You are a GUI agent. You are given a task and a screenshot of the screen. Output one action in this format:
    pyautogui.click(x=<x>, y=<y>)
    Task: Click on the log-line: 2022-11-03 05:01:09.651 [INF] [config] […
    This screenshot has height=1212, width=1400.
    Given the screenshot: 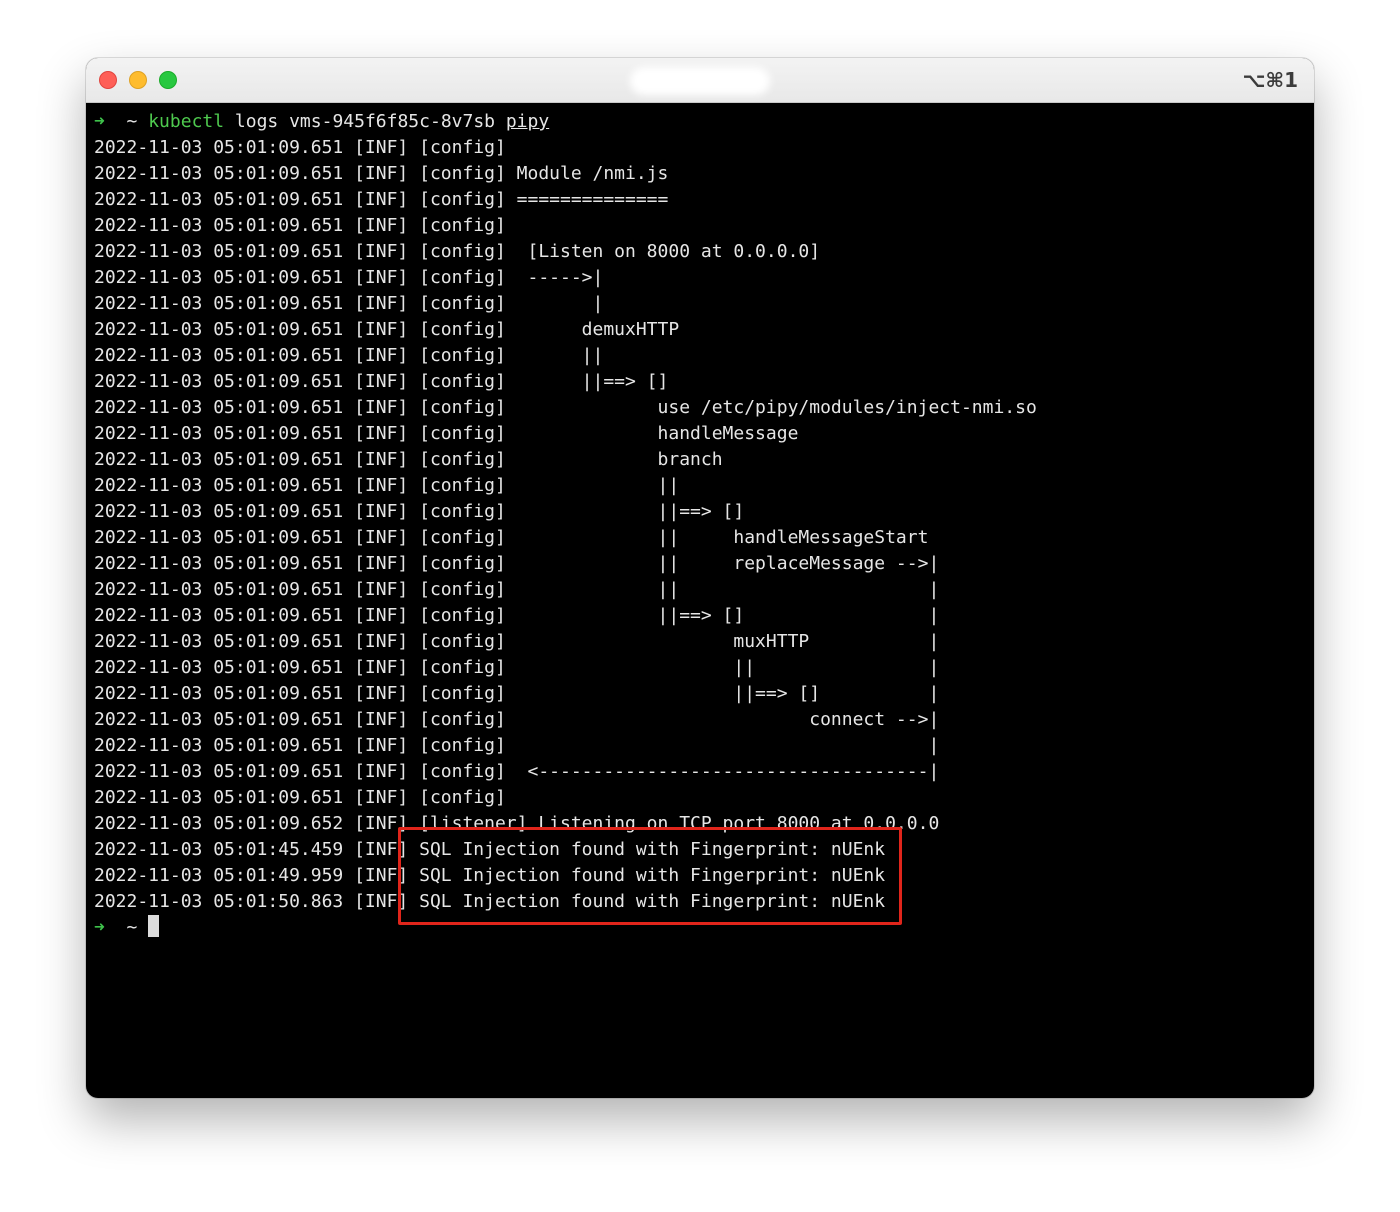 What is the action you would take?
    pyautogui.click(x=457, y=251)
    